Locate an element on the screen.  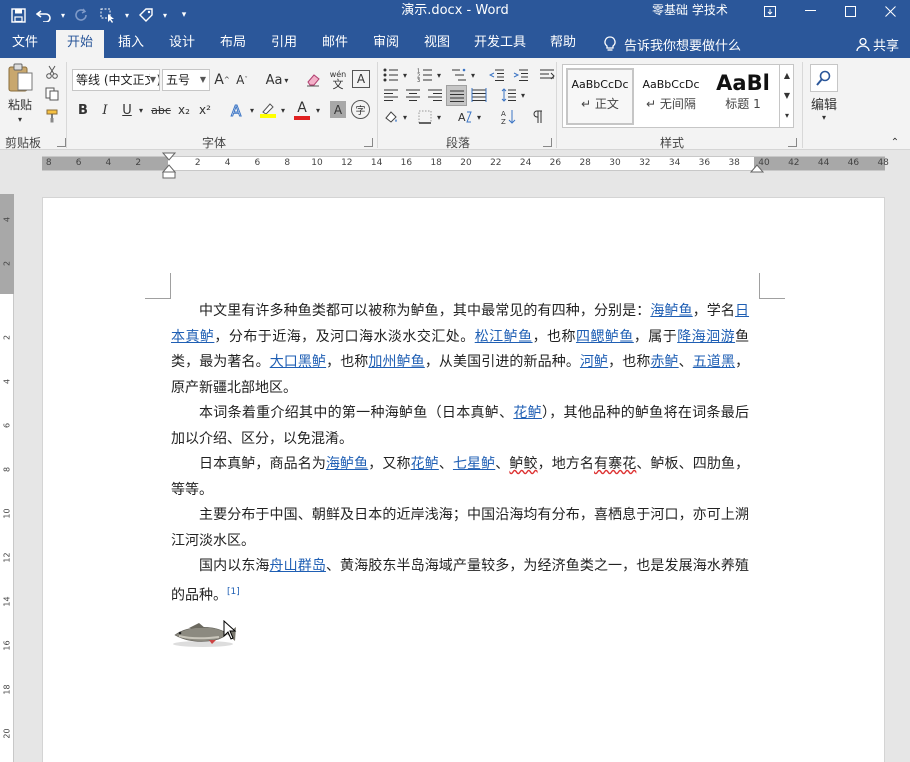
right-indent-marker-icon is located at coordinates (757, 167).